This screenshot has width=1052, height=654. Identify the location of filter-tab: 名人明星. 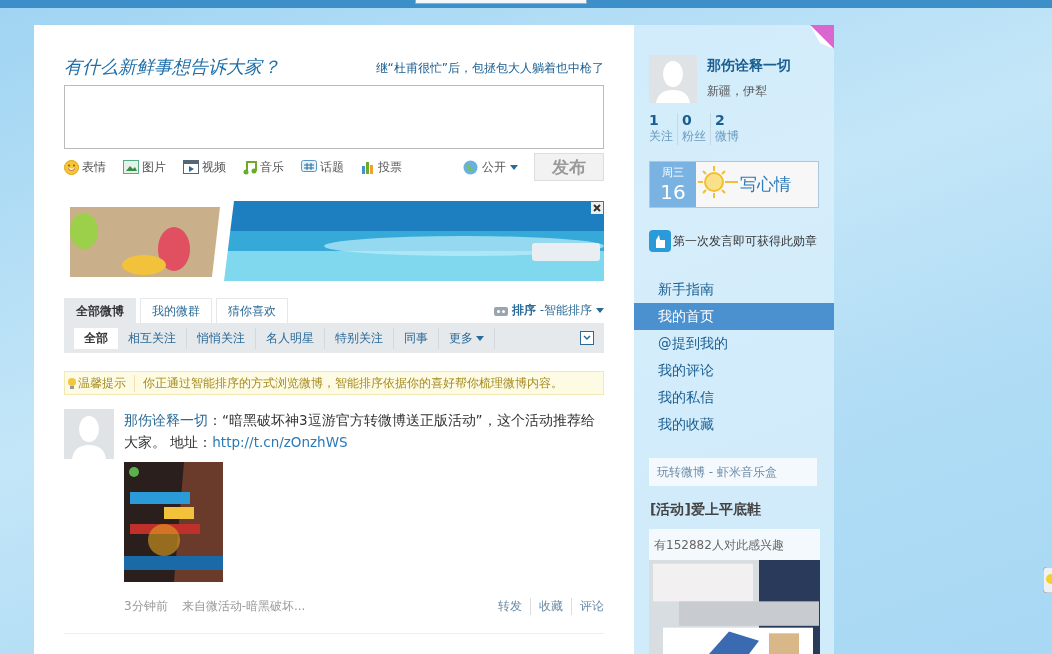
(290, 338).